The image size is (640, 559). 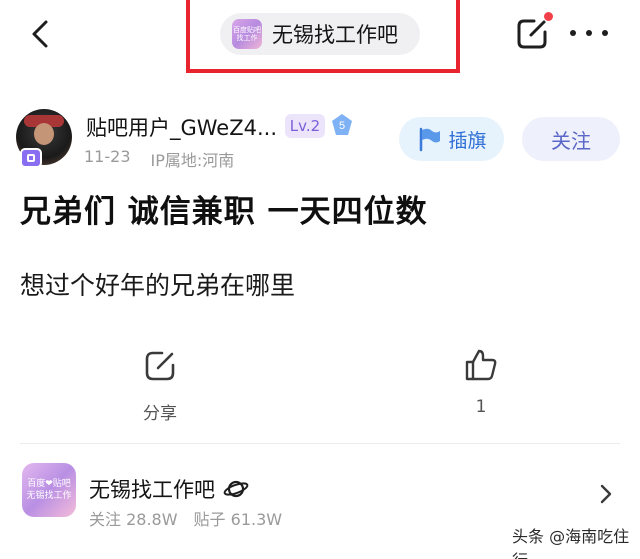 I want to click on follow-label: 关注, so click(x=571, y=140).